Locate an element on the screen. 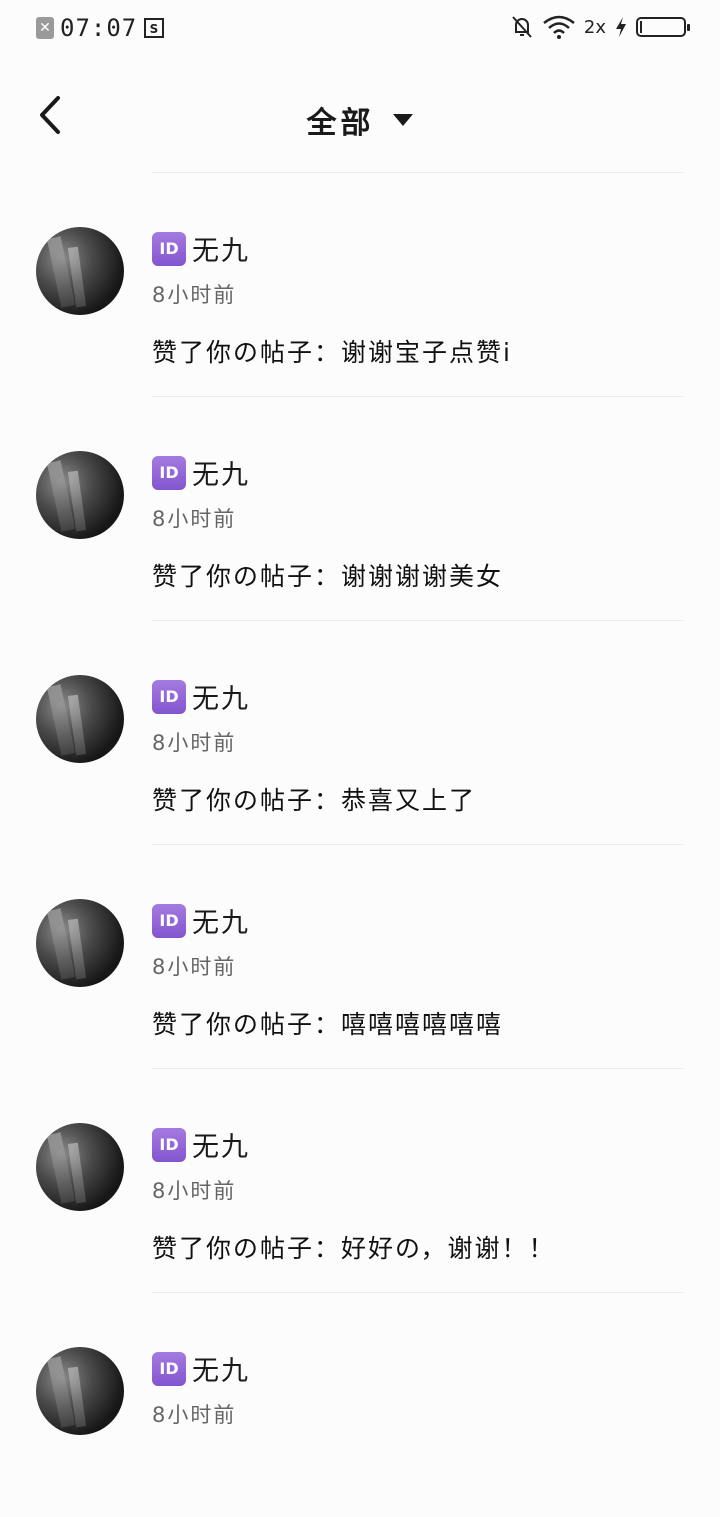 This screenshot has width=720, height=1517. charging-bolt-icon is located at coordinates (621, 27).